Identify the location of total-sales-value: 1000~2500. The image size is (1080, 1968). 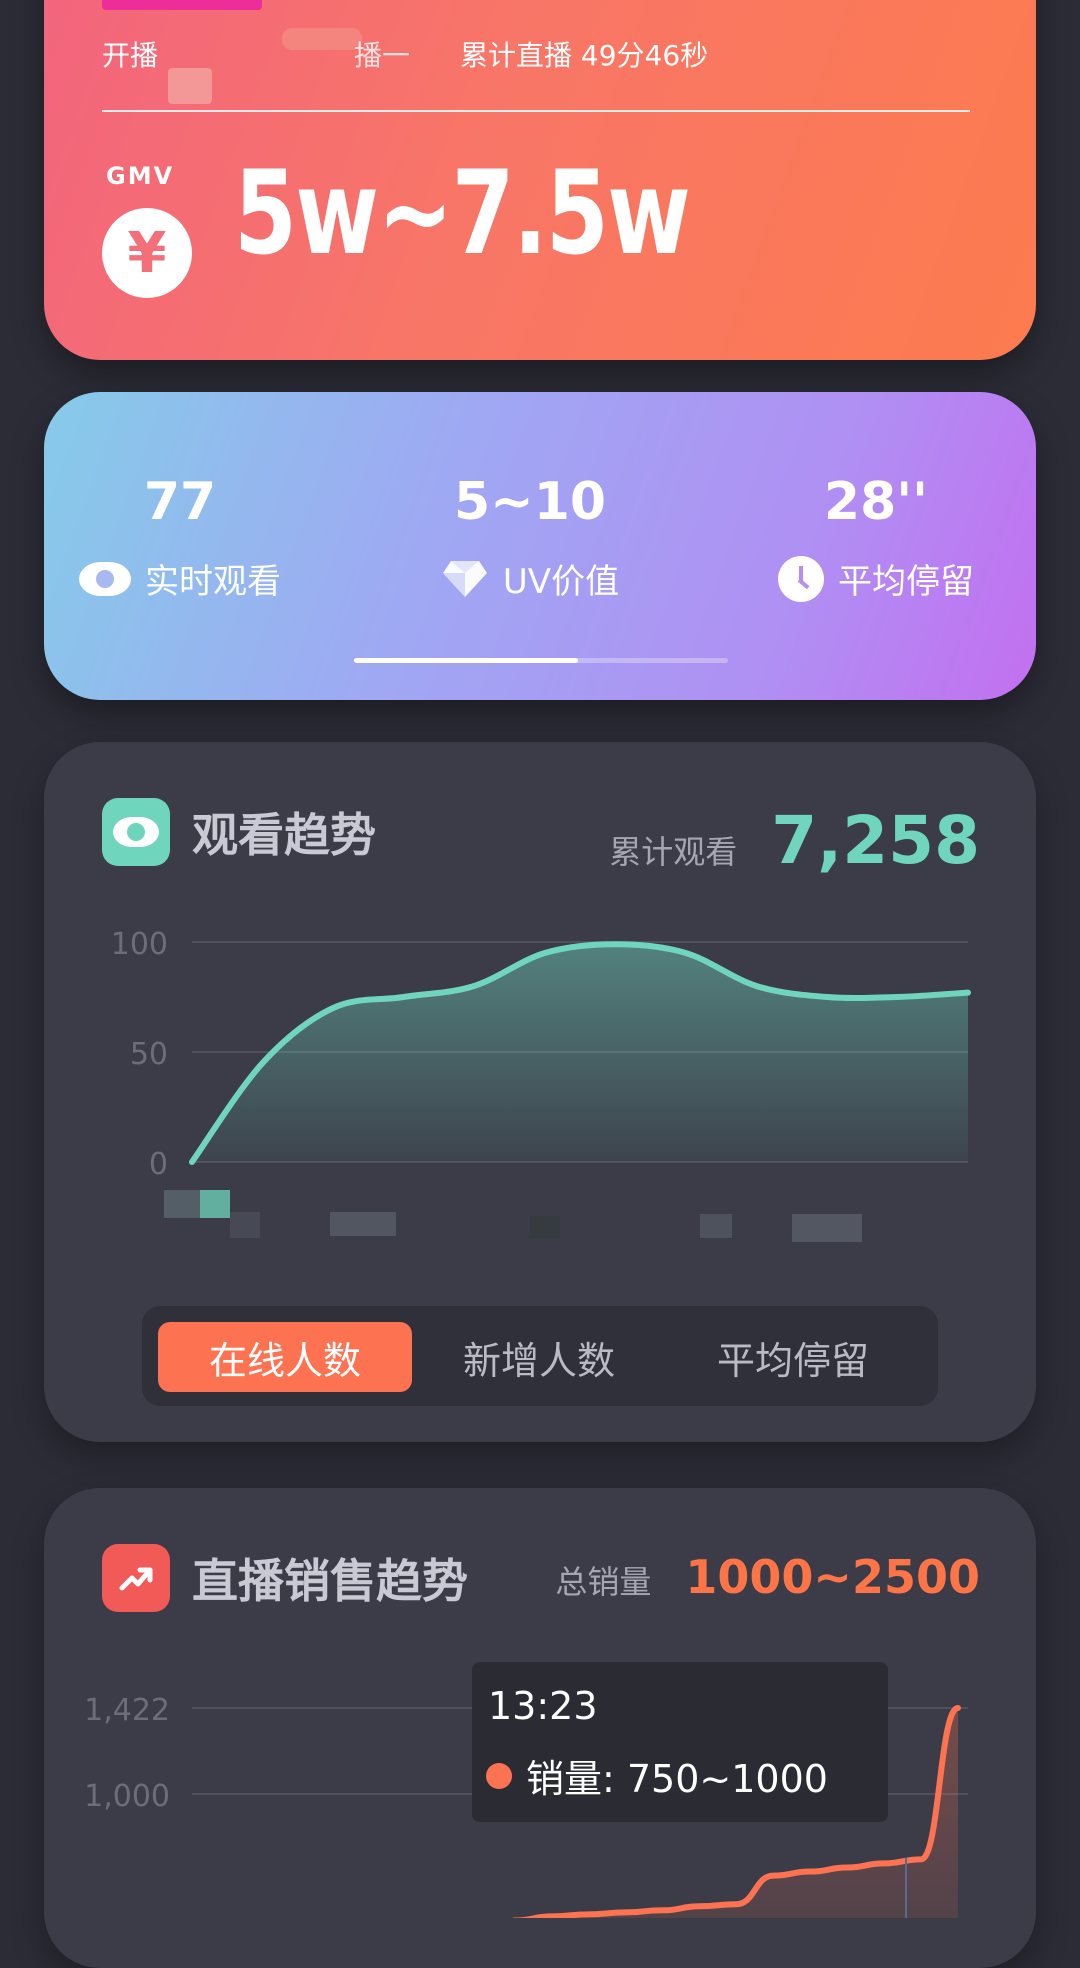
(832, 1577).